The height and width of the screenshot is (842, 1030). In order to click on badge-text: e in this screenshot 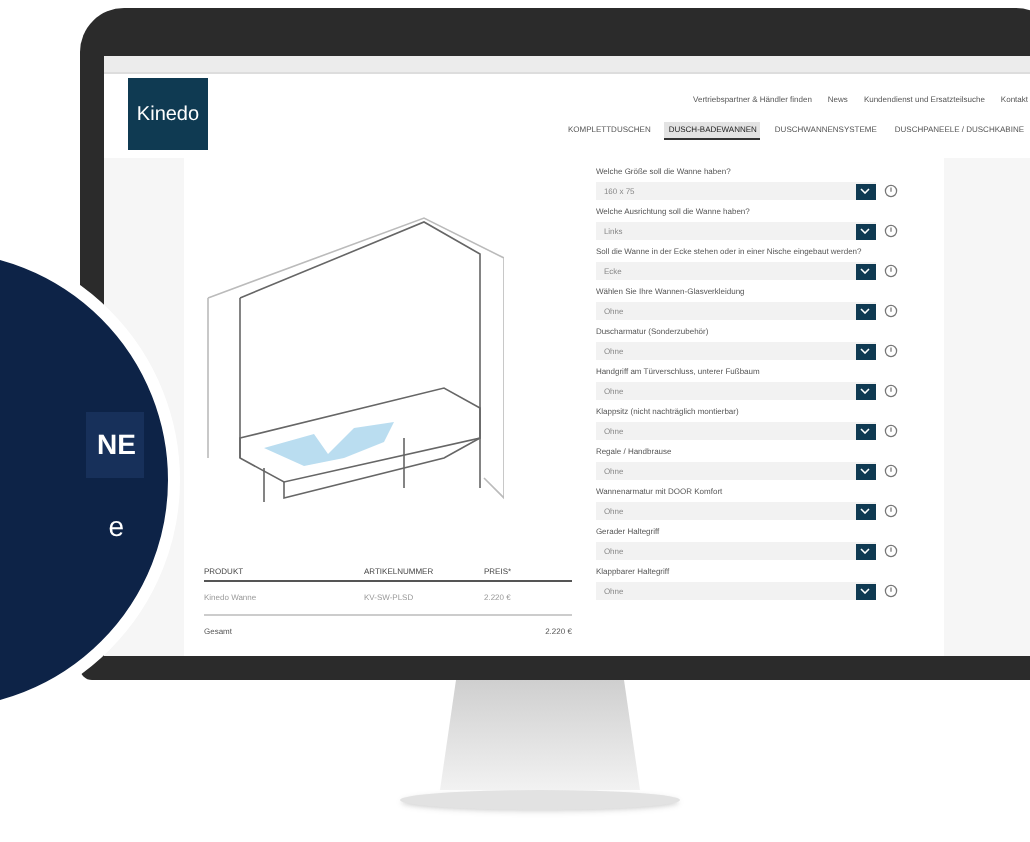, I will do `click(117, 527)`.